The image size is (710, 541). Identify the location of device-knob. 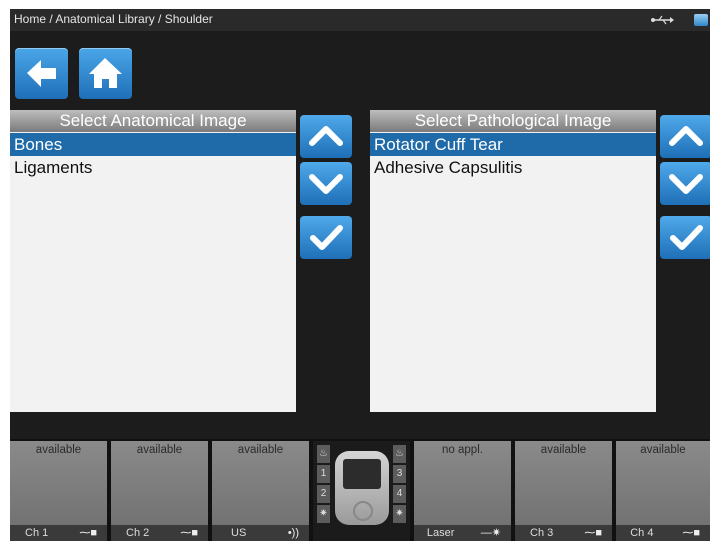
(363, 511).